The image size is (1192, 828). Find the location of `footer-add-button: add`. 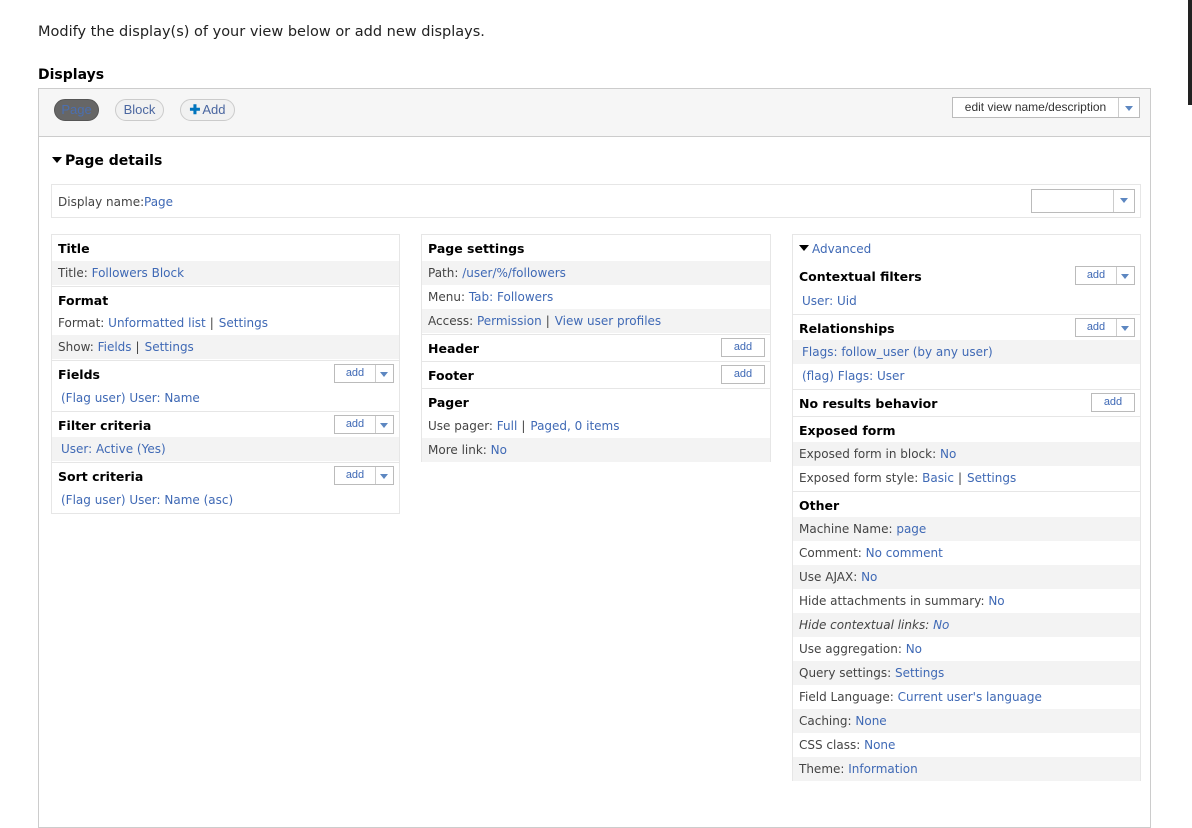

footer-add-button: add is located at coordinates (743, 374).